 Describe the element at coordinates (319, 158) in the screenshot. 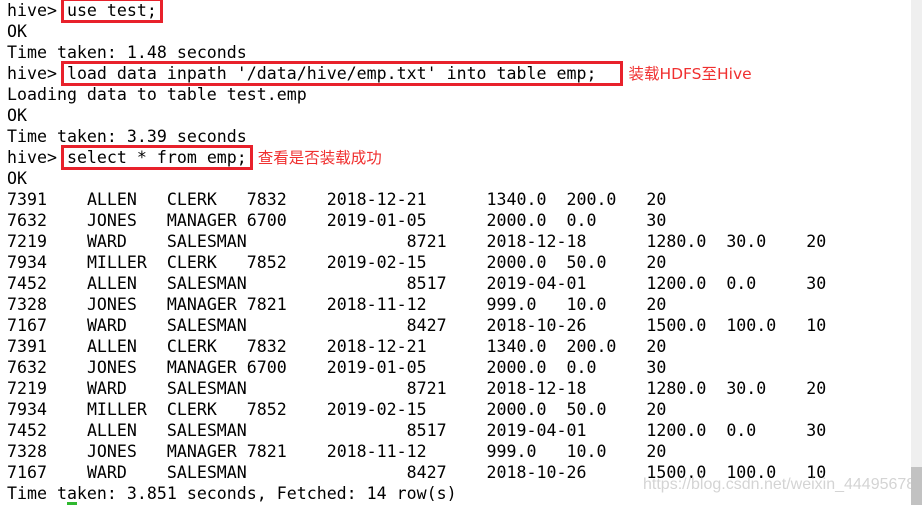

I see `annotation-select: 查看是否装载成功` at that location.